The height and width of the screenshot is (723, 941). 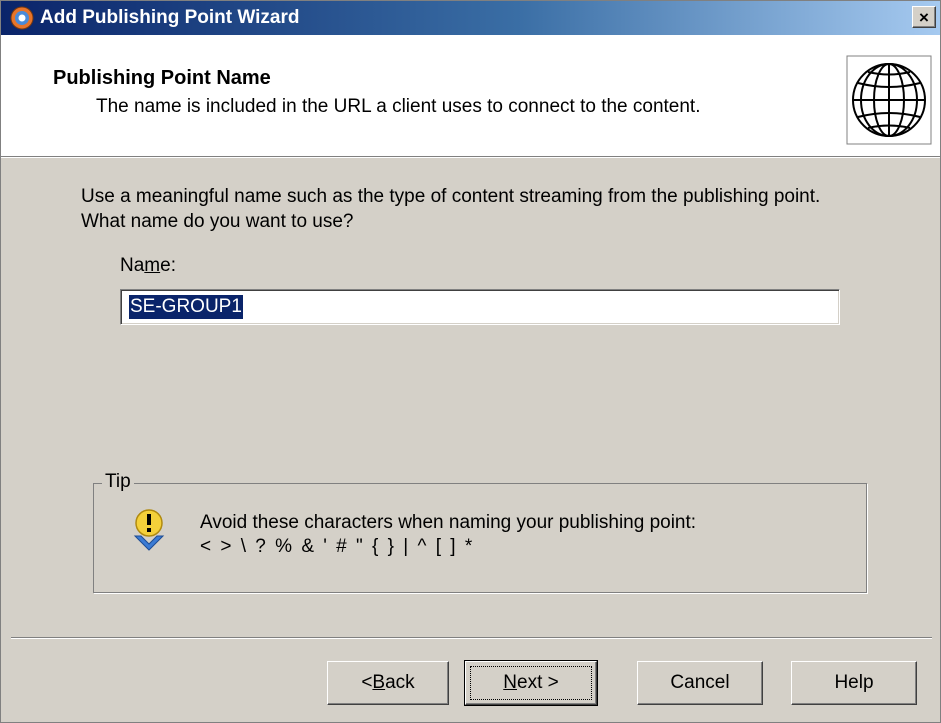 I want to click on globe-icon, so click(x=889, y=100).